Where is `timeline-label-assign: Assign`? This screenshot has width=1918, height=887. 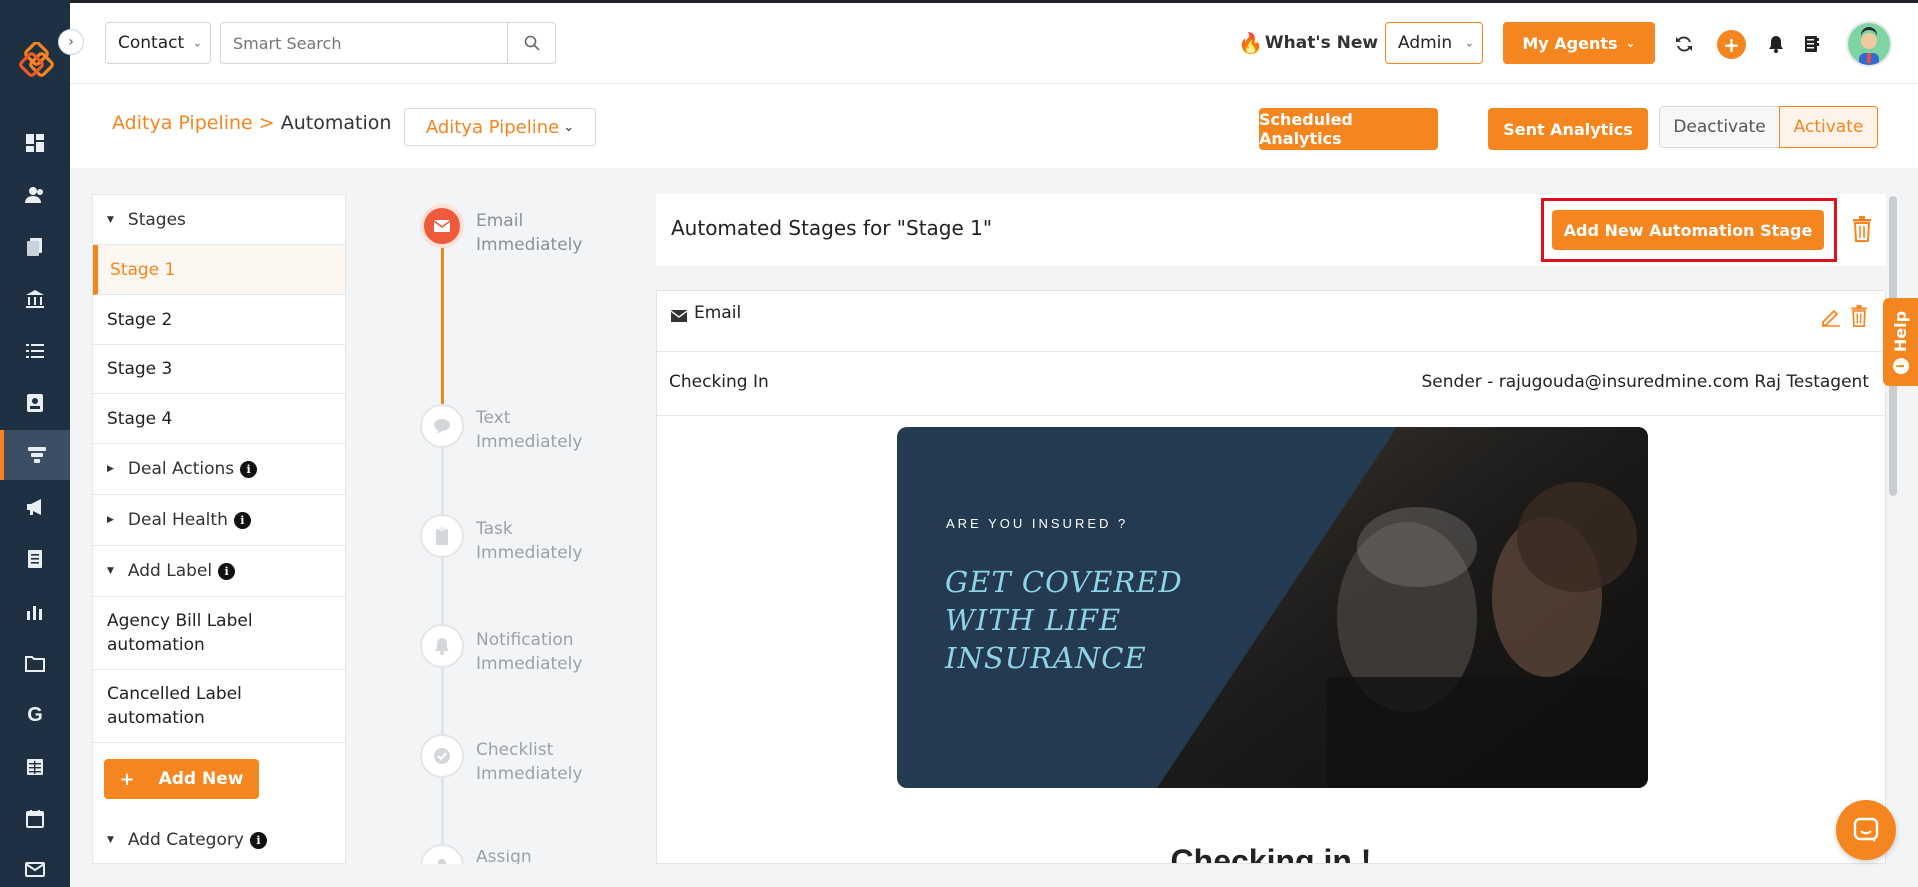 timeline-label-assign: Assign is located at coordinates (504, 857).